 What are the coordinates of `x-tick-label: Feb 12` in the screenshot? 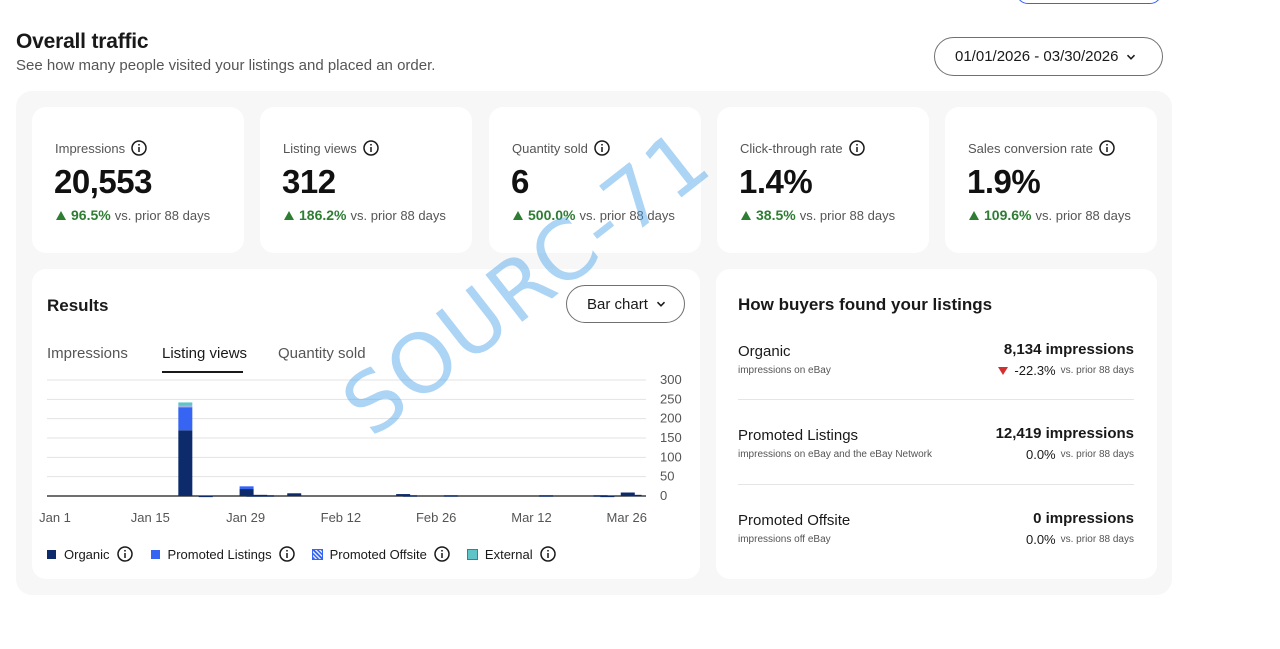 It's located at (341, 517).